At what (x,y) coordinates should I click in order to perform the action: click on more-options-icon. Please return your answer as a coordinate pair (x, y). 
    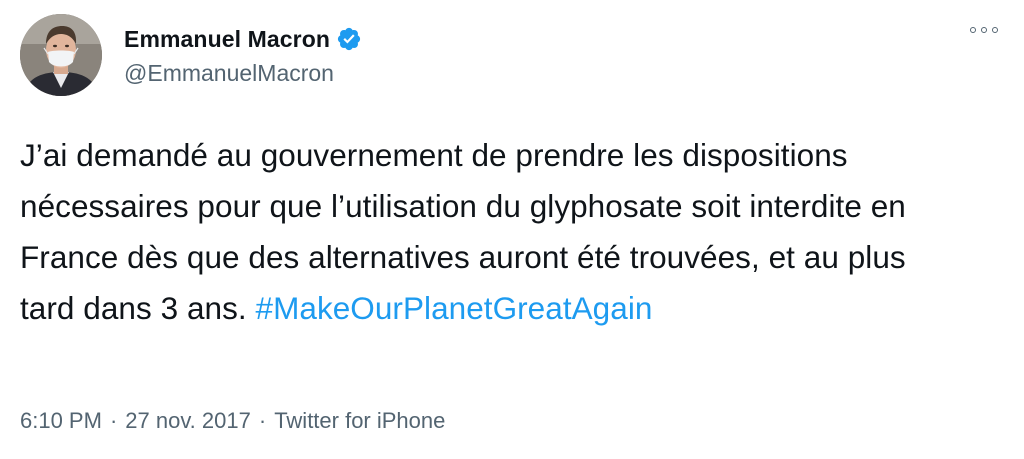
    Looking at the image, I should click on (984, 30).